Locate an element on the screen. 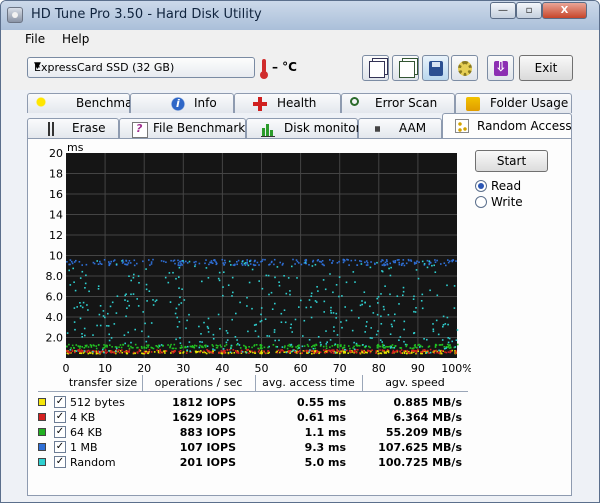 The height and width of the screenshot is (503, 600). copy-text-button is located at coordinates (375, 68).